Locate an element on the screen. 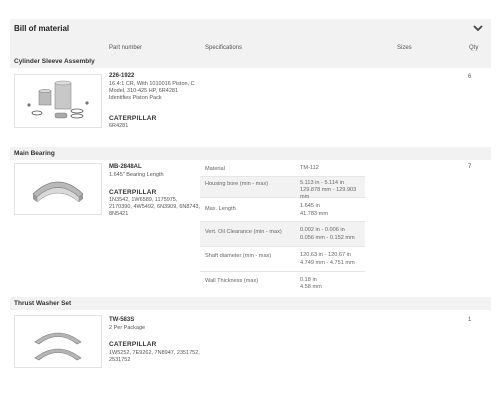 Image resolution: width=500 pixels, height=400 pixels. part-description-line: 1.645" Bearing Length is located at coordinates (136, 175).